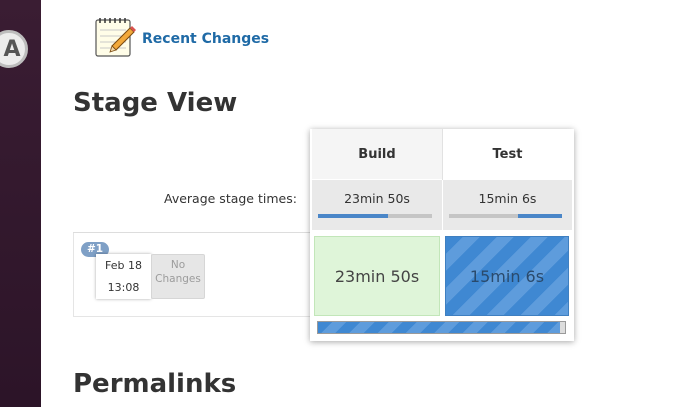 Image resolution: width=690 pixels, height=407 pixels. Describe the element at coordinates (115, 37) in the screenshot. I see `notepad-pencil-icon` at that location.